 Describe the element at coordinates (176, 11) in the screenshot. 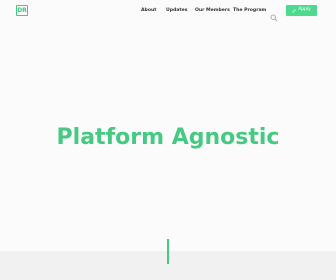

I see `nav-link-updates: Updates` at that location.